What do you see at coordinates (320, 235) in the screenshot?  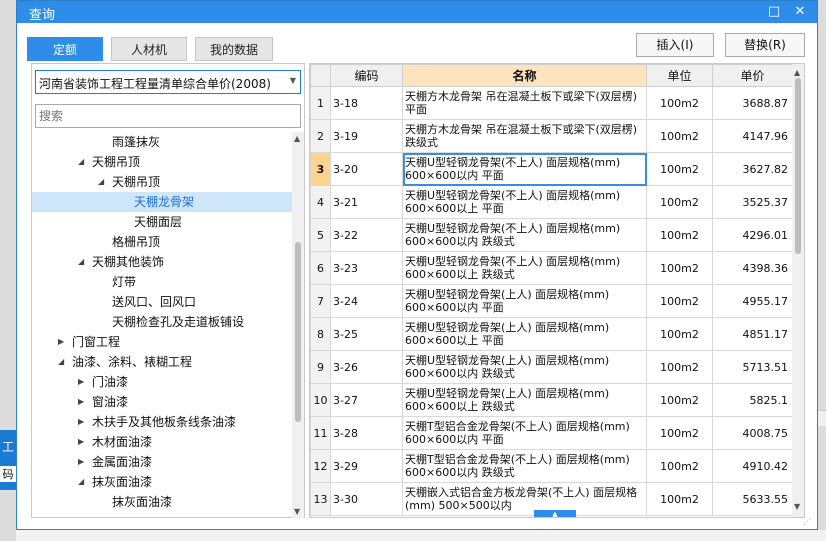 I see `row-index: 5` at bounding box center [320, 235].